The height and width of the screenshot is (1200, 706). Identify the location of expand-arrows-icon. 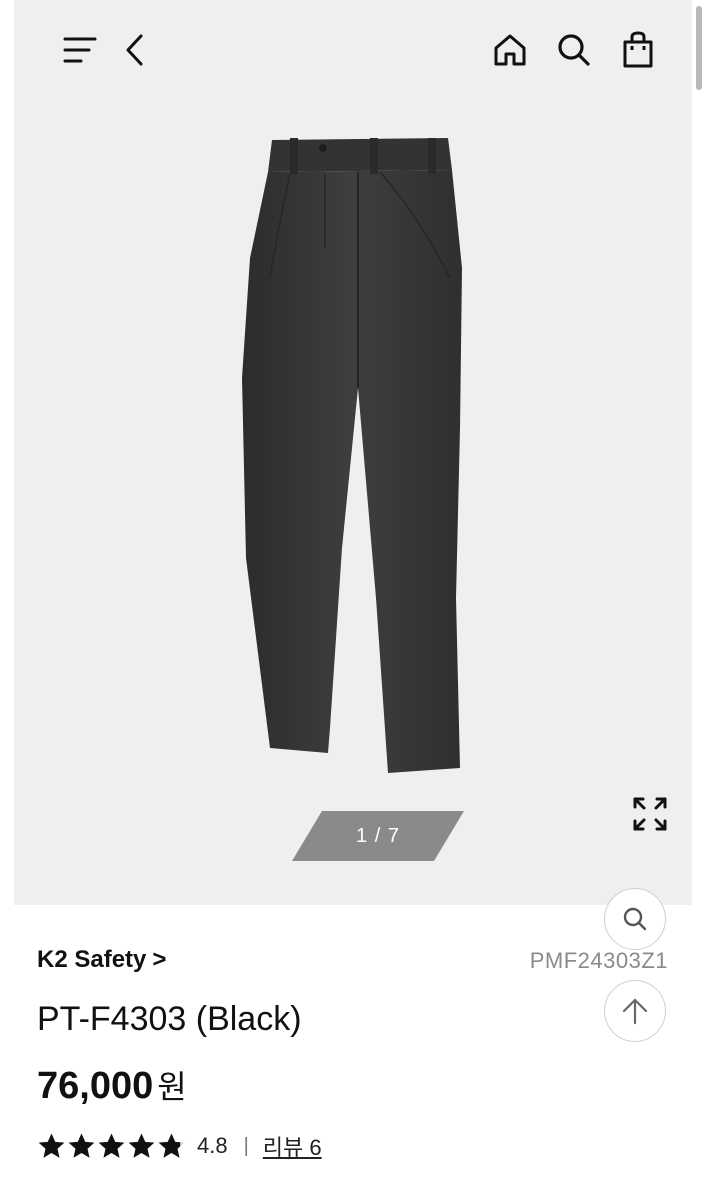
(650, 814).